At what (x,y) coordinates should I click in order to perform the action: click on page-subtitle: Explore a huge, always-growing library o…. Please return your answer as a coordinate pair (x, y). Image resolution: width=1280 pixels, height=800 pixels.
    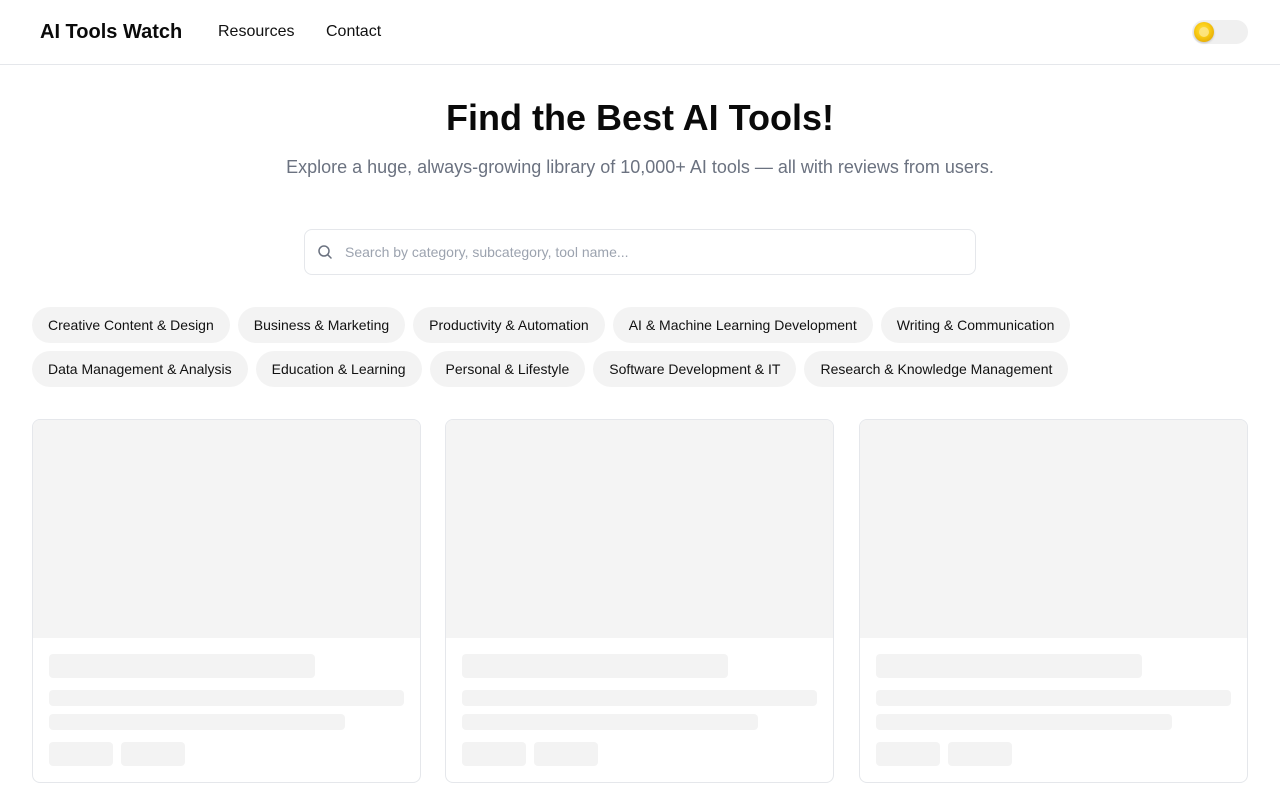
    Looking at the image, I should click on (640, 167).